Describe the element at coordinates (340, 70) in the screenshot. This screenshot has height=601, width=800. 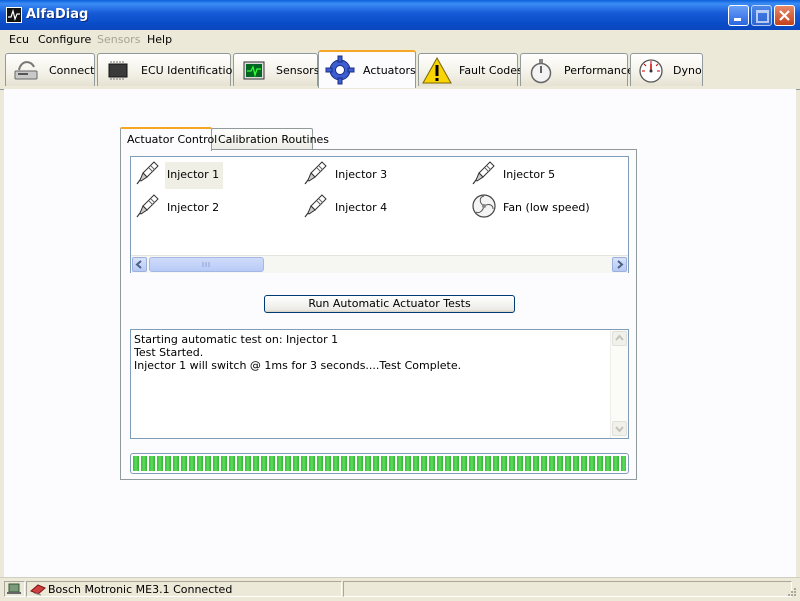
I see `gear-icon` at that location.